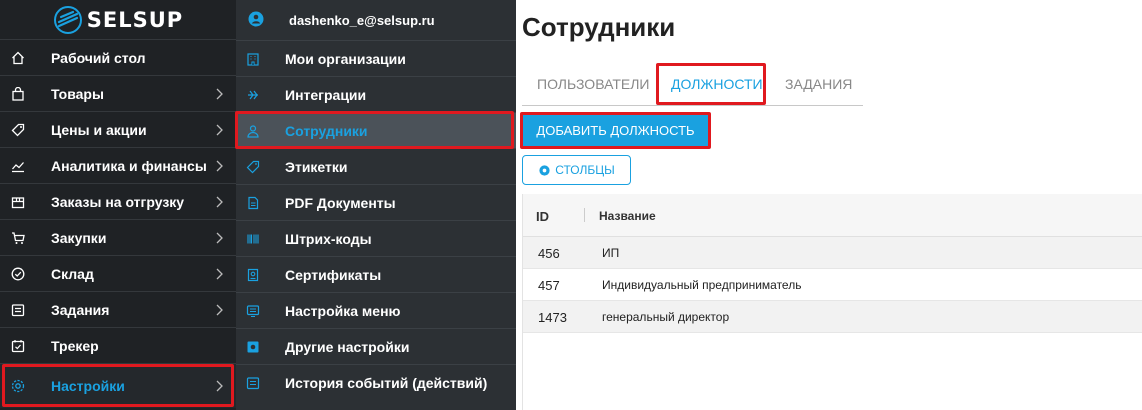  Describe the element at coordinates (99, 129) in the screenshot. I see `sidebar-item-label: Цены и акции` at that location.